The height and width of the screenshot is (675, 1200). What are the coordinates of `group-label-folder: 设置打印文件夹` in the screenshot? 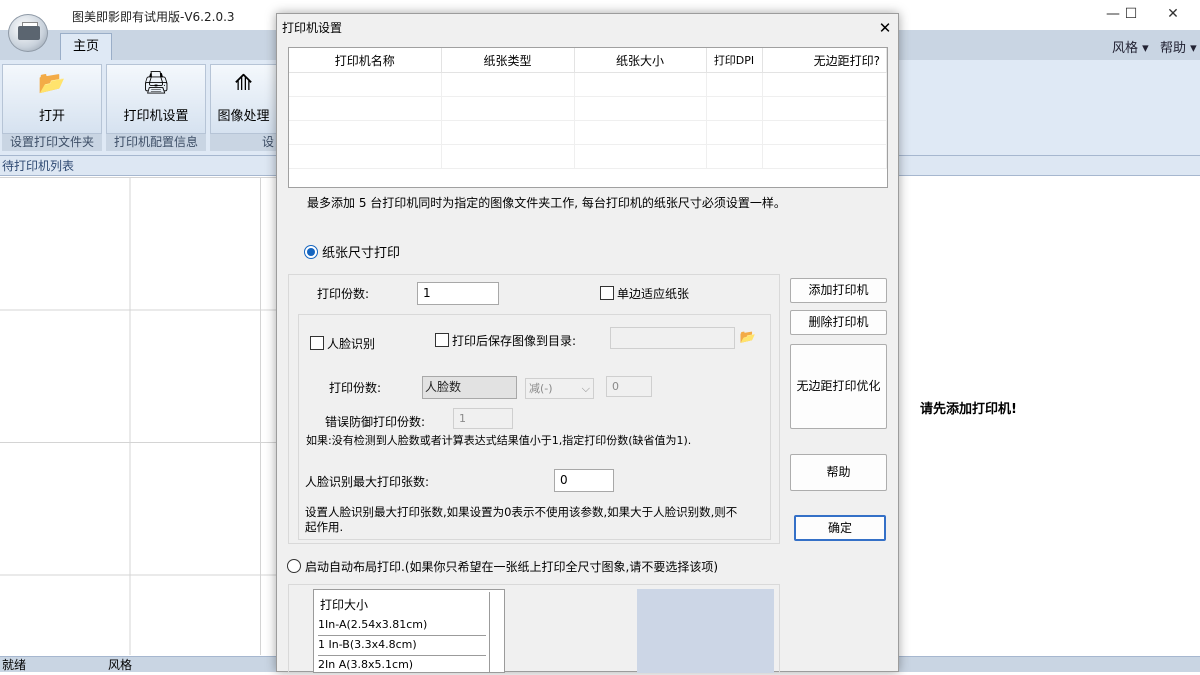 It's located at (52, 142).